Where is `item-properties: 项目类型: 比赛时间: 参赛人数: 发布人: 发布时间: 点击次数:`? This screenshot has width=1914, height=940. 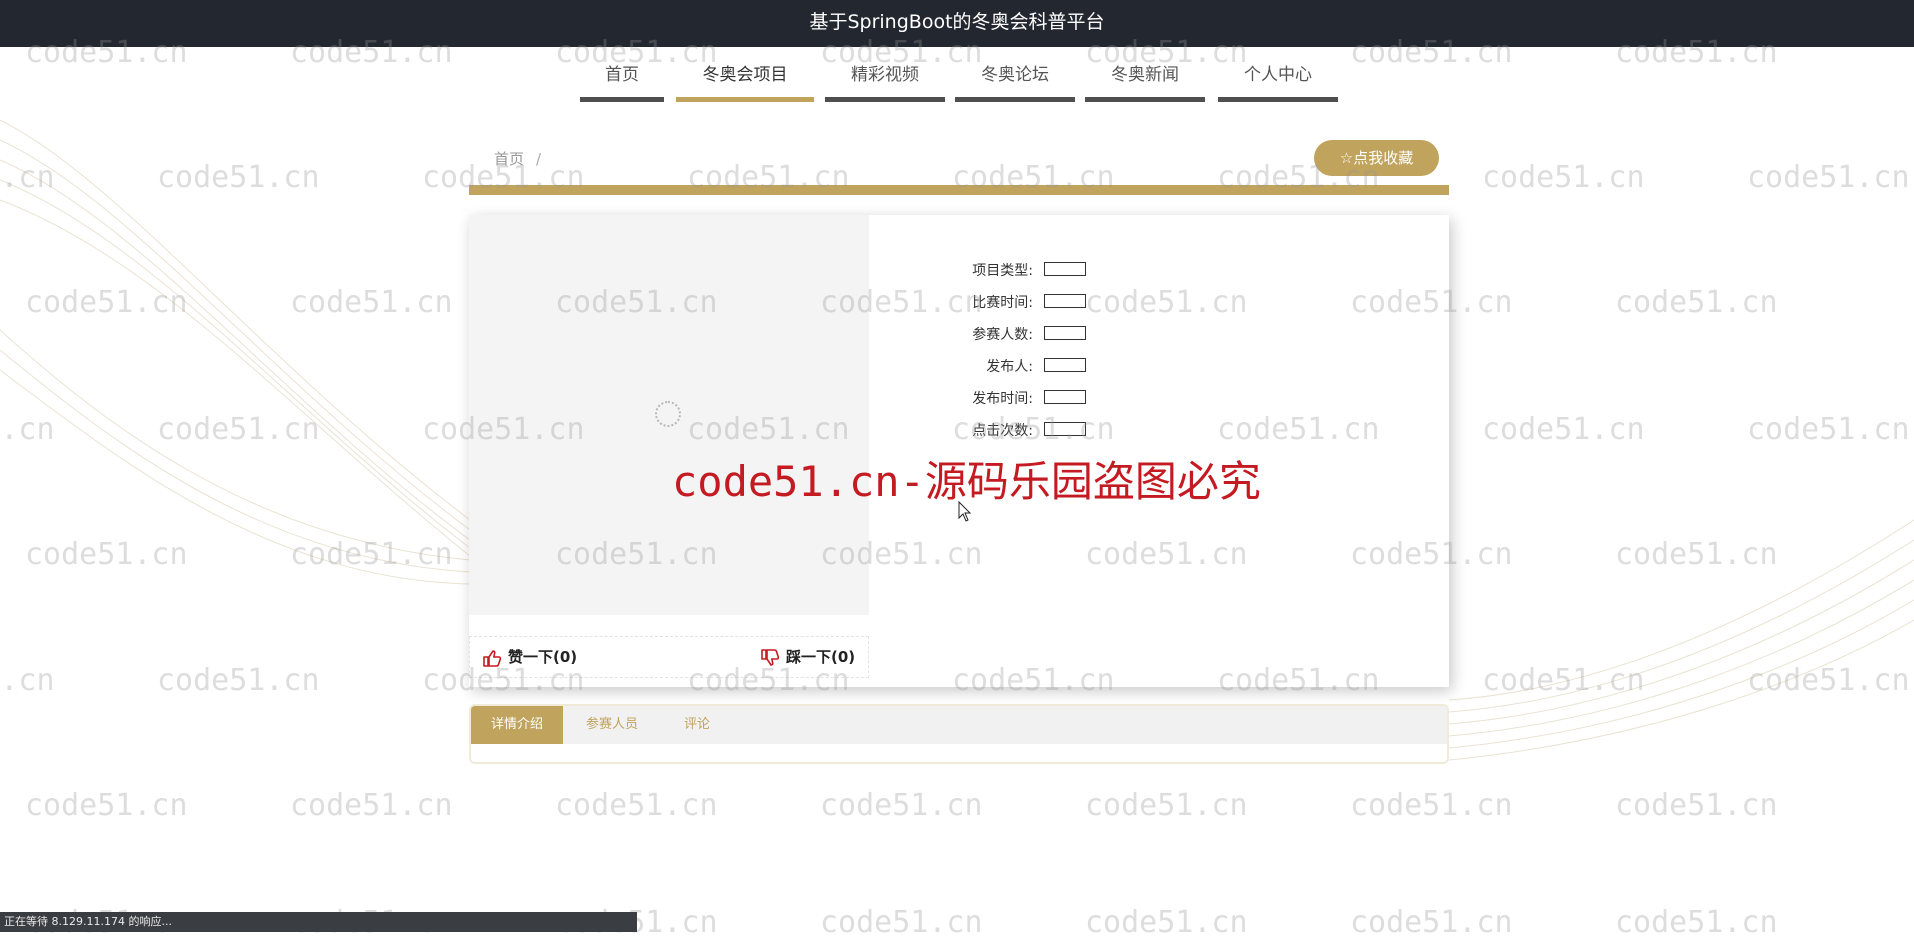
item-properties: 项目类型: 比赛时间: 参赛人数: 发布人: 发布时间: 点击次数: is located at coordinates (1059, 356).